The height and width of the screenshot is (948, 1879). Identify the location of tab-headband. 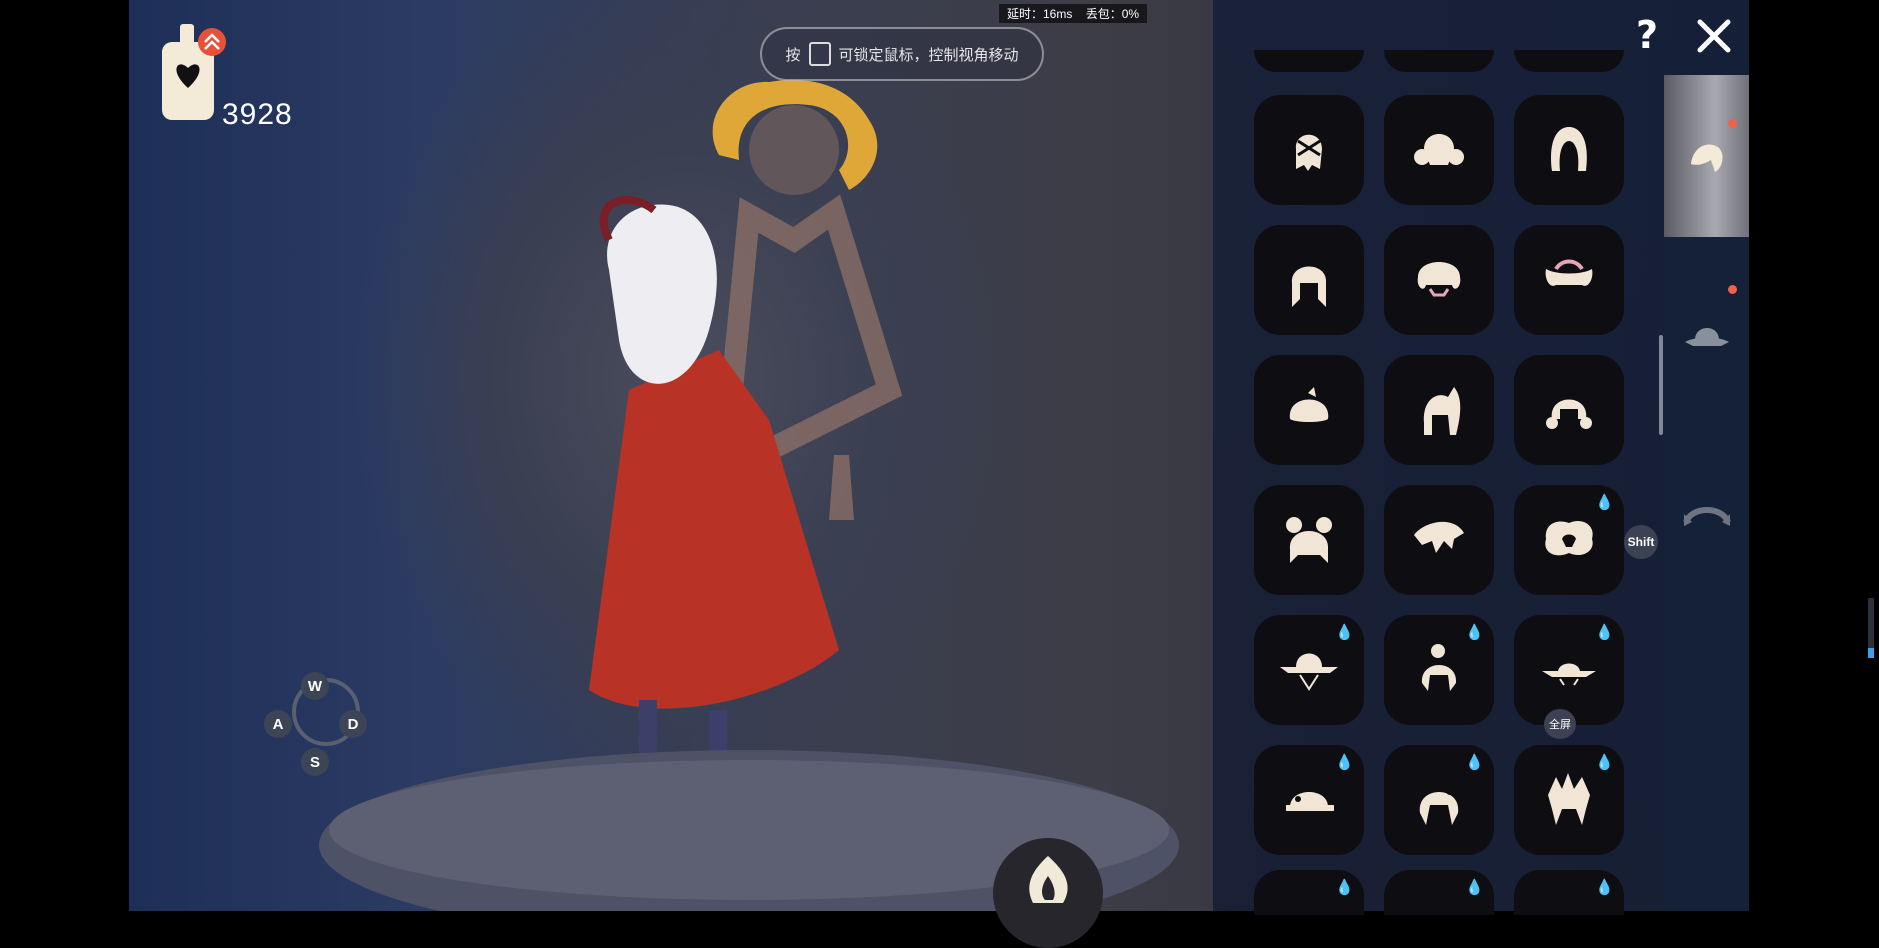
(1706, 516).